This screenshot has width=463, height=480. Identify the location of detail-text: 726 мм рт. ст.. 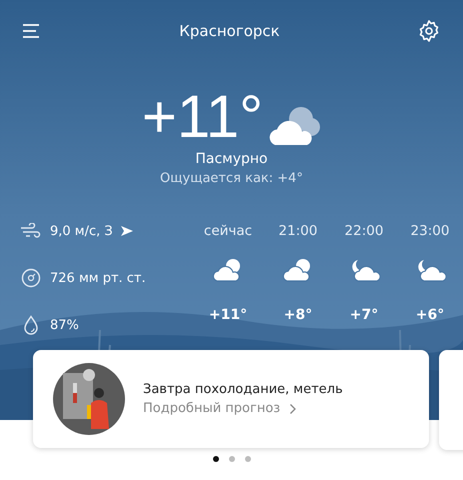
(98, 278).